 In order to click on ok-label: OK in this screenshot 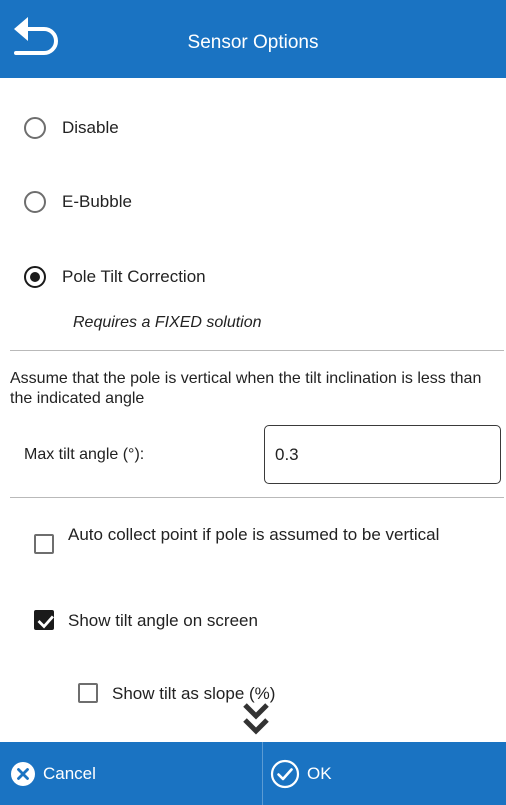, I will do `click(319, 773)`.